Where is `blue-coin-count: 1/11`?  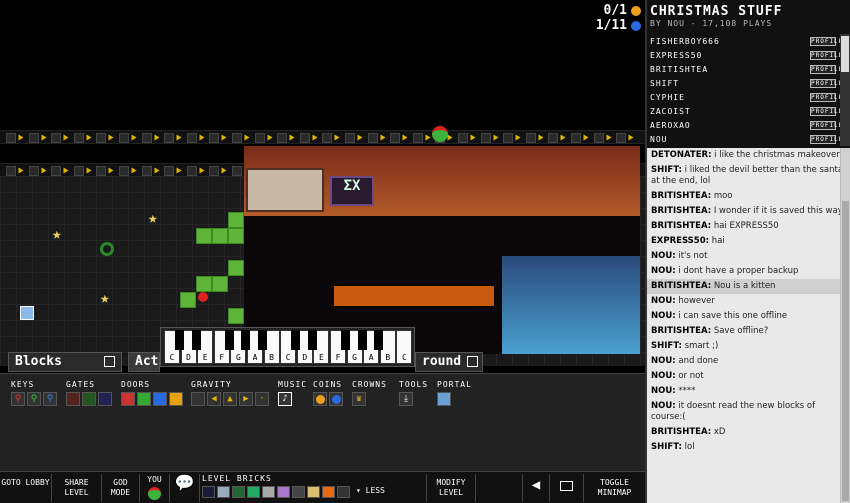
blue-coin-count: 1/11 is located at coordinates (611, 25).